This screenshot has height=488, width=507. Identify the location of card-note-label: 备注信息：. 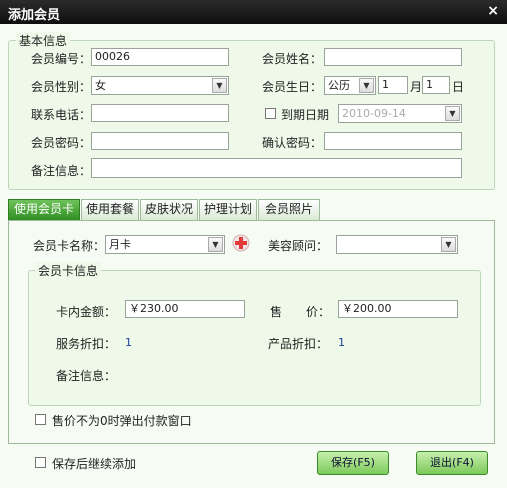
(86, 376).